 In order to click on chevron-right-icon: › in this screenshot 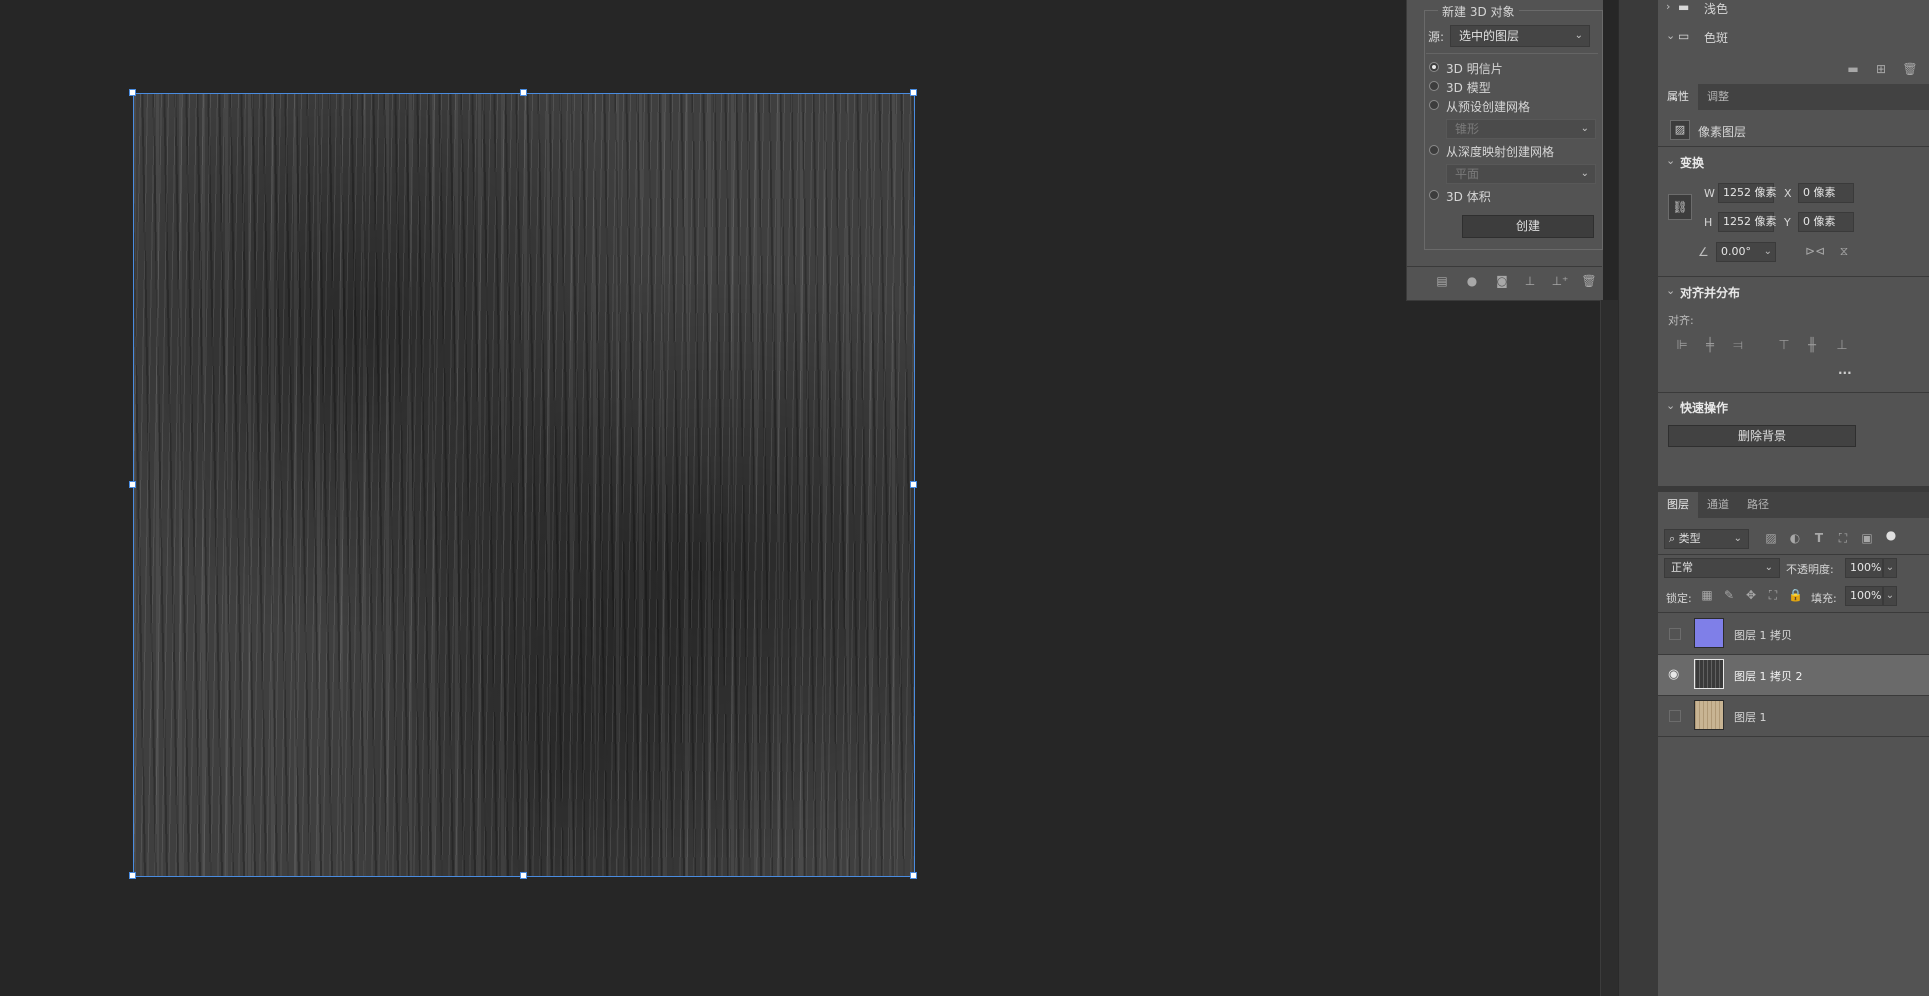, I will do `click(1668, 6)`.